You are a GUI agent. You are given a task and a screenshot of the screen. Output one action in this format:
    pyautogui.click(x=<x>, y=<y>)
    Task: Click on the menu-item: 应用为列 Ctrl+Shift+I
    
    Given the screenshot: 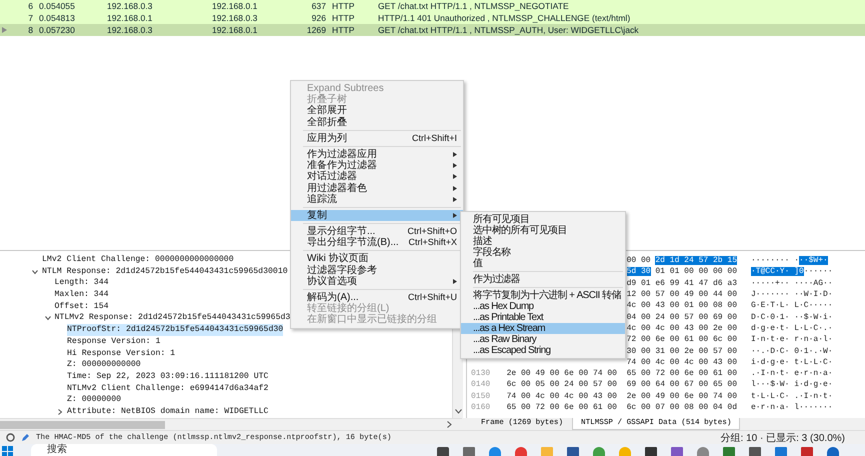 What is the action you would take?
    pyautogui.click(x=377, y=138)
    